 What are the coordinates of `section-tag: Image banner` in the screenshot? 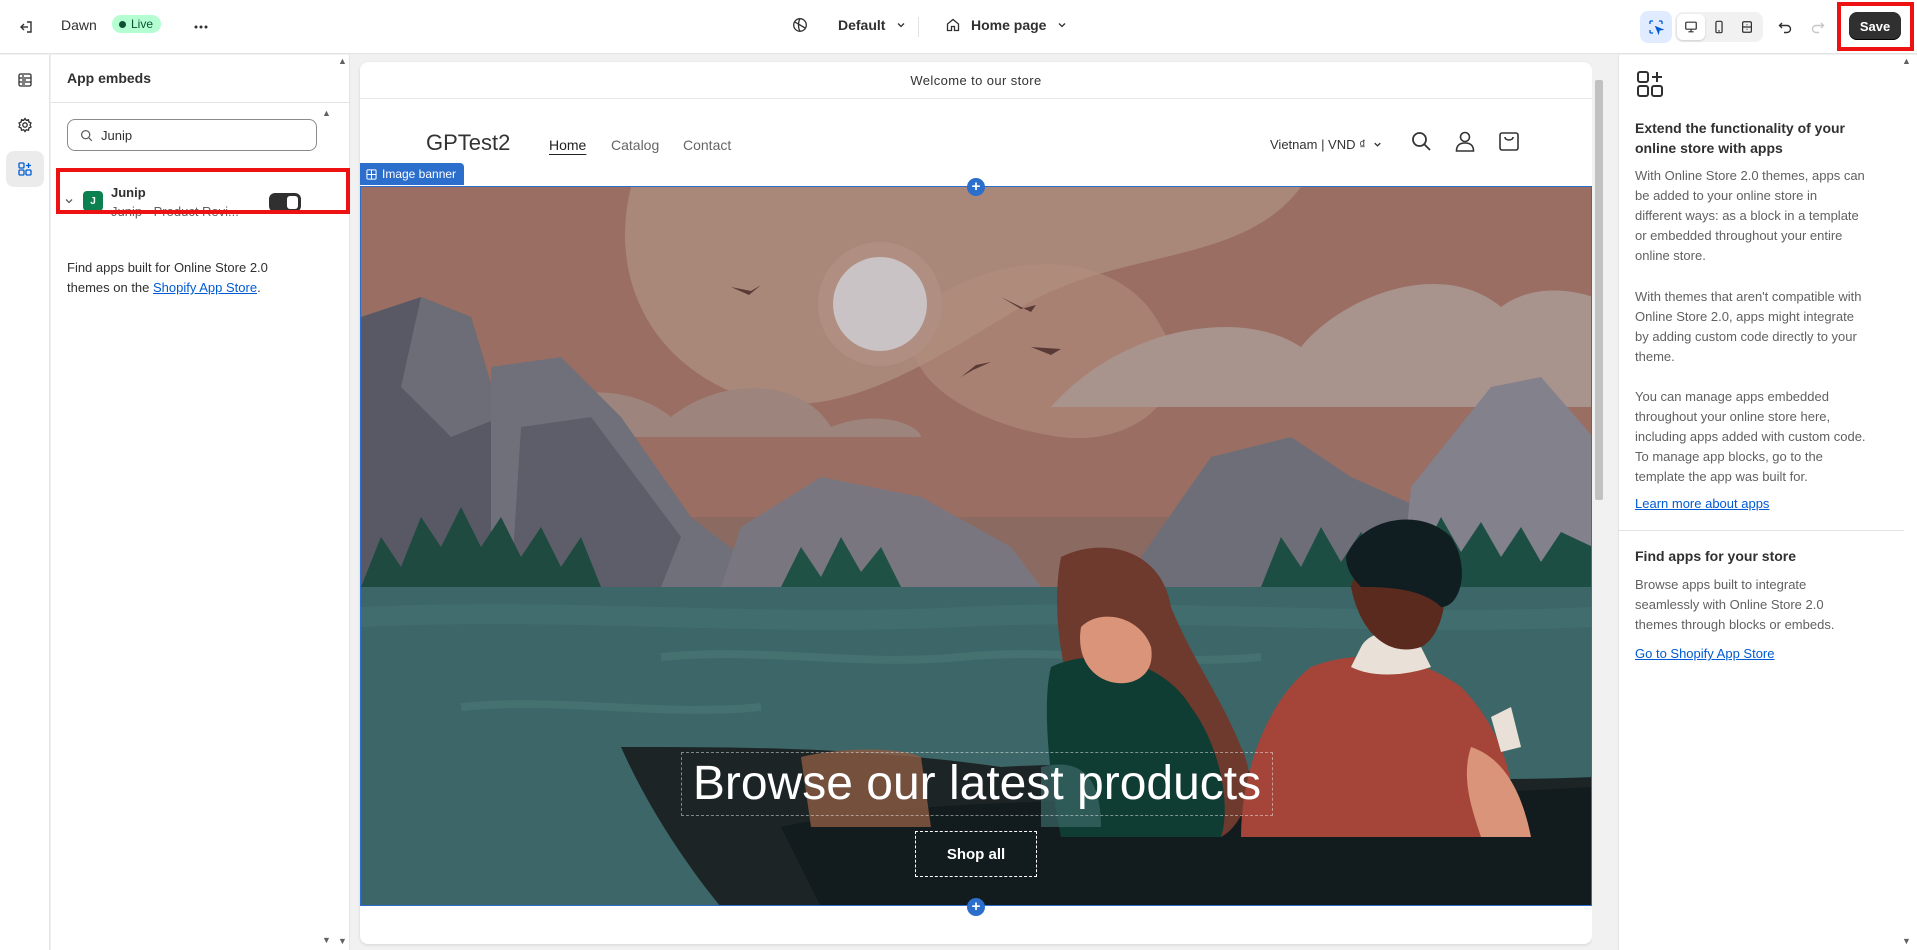 It's located at (412, 174).